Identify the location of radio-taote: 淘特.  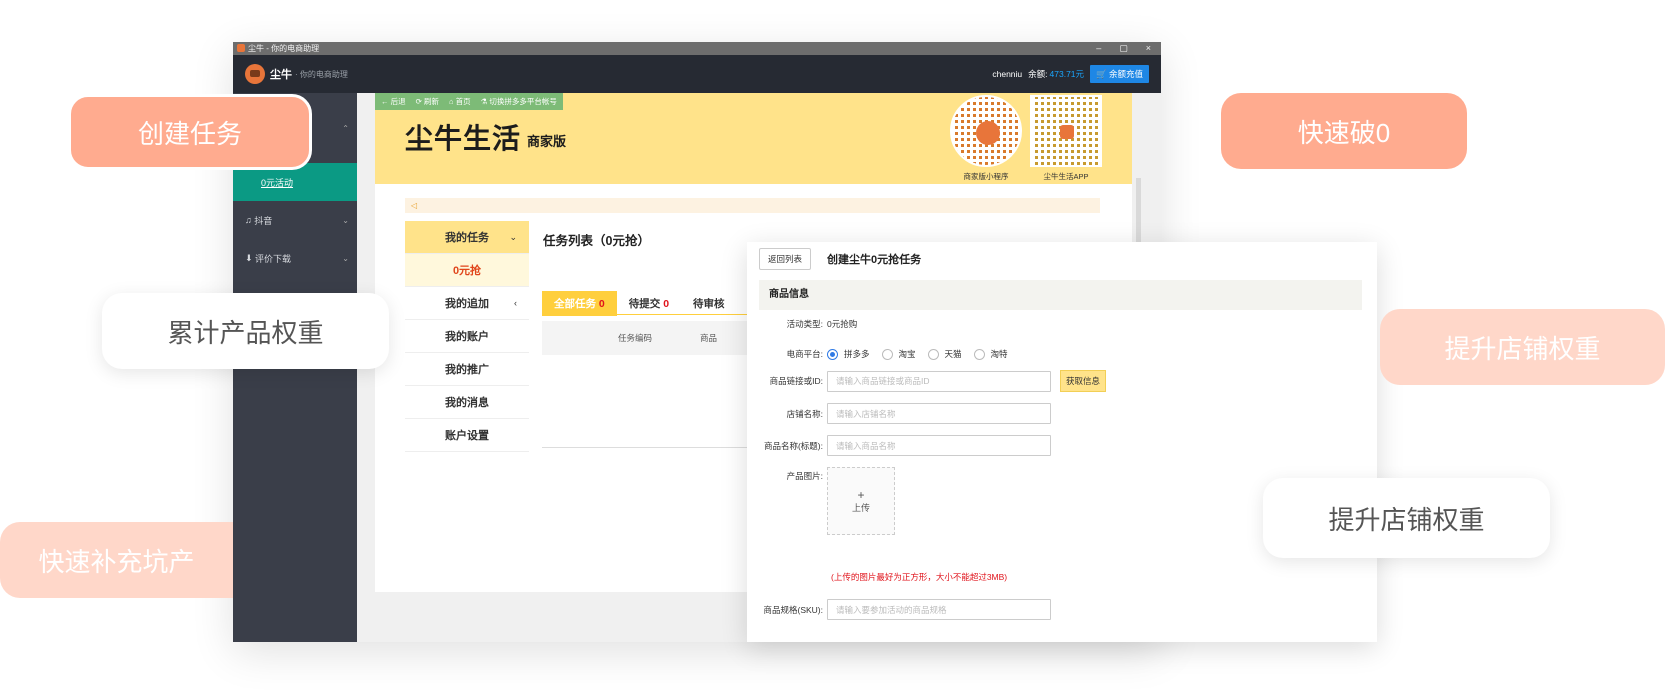
(990, 354).